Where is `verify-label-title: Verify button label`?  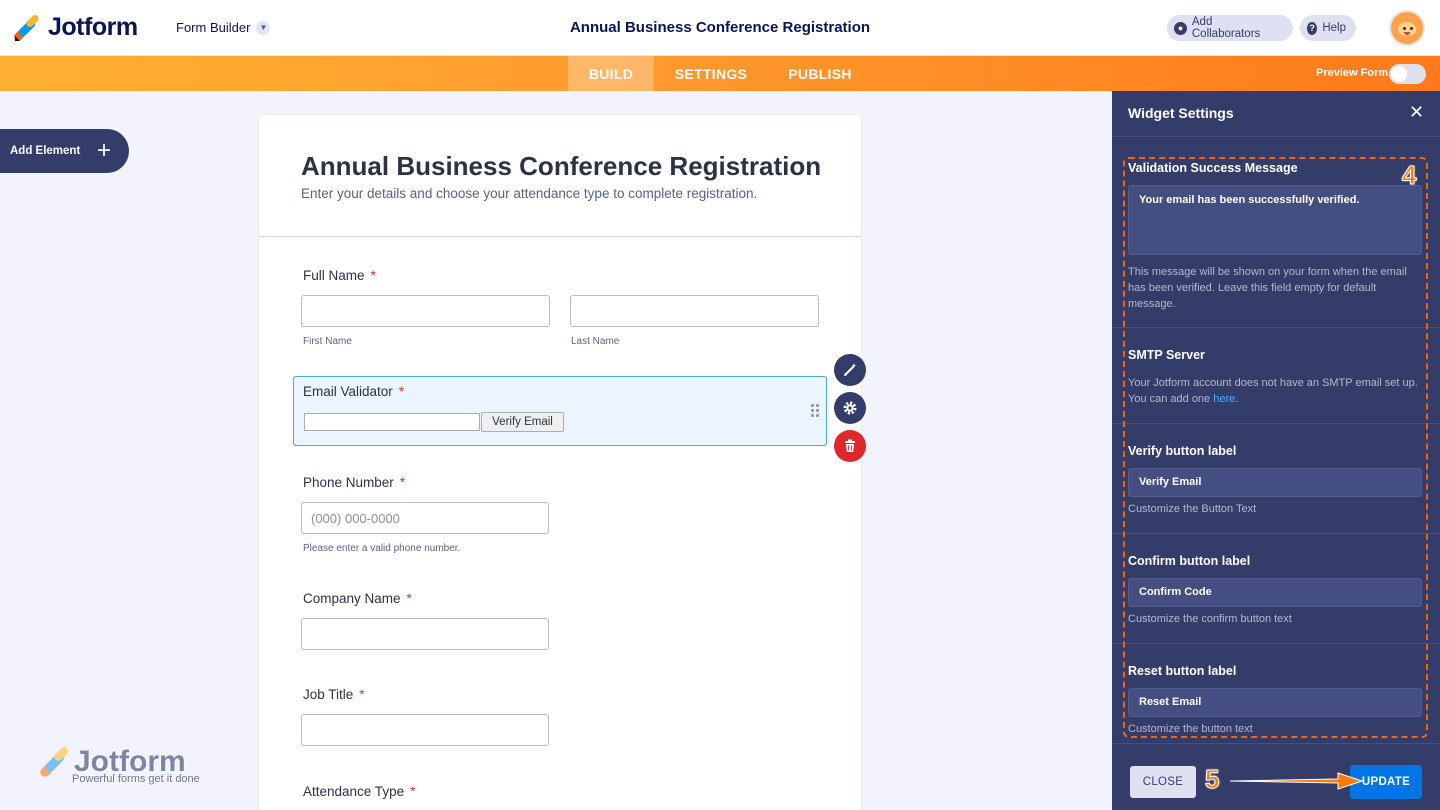 verify-label-title: Verify button label is located at coordinates (1182, 451).